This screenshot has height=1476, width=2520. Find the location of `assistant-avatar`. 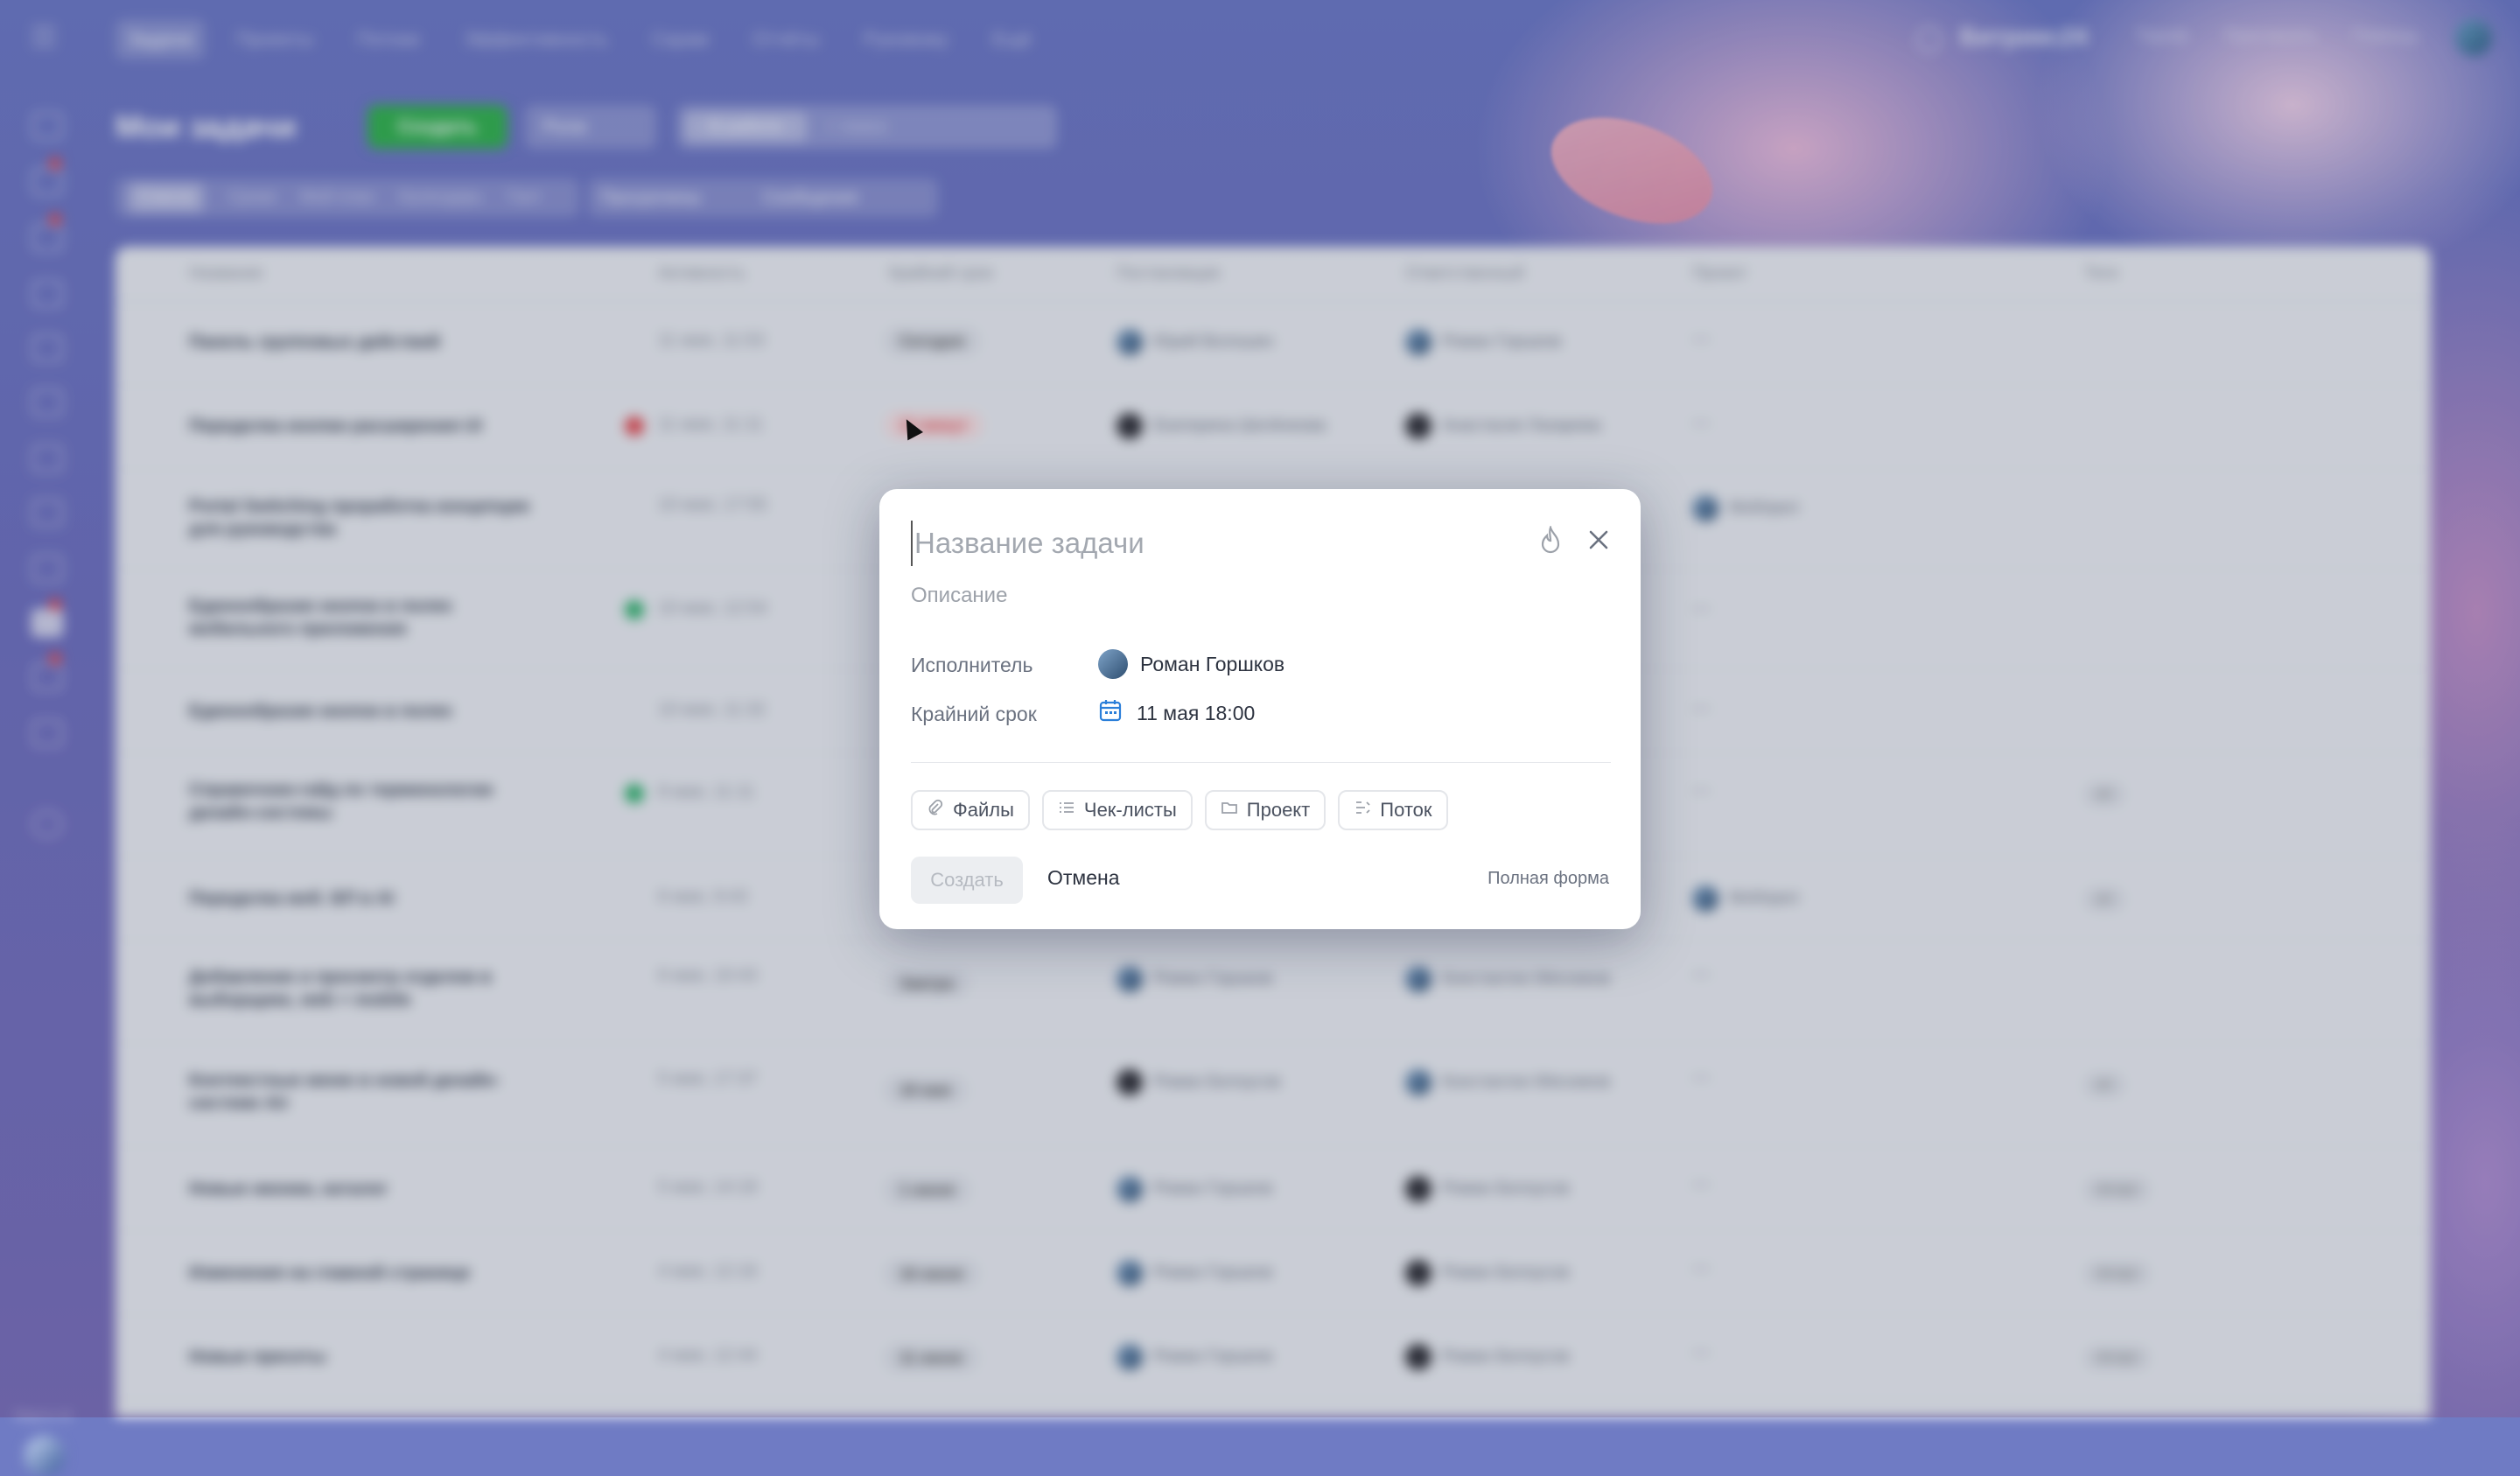

assistant-avatar is located at coordinates (44, 1456).